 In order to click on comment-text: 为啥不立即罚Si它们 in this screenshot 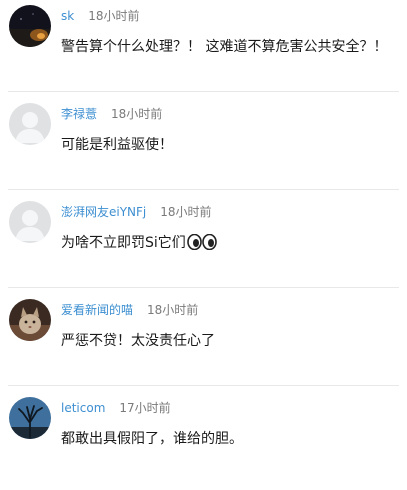, I will do `click(139, 244)`.